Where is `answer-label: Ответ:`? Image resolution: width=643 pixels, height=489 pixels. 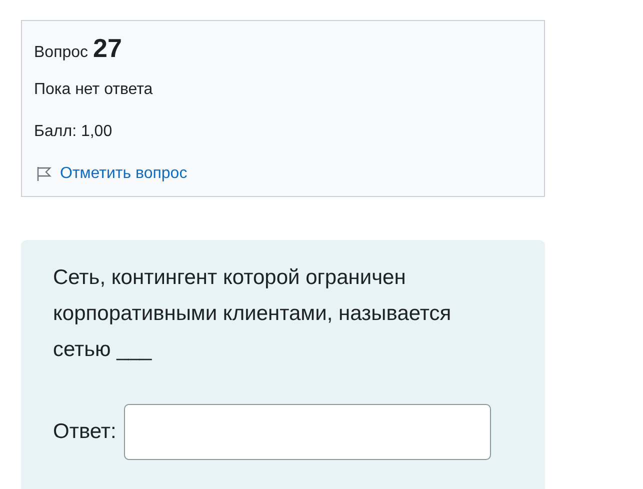 answer-label: Ответ: is located at coordinates (84, 432).